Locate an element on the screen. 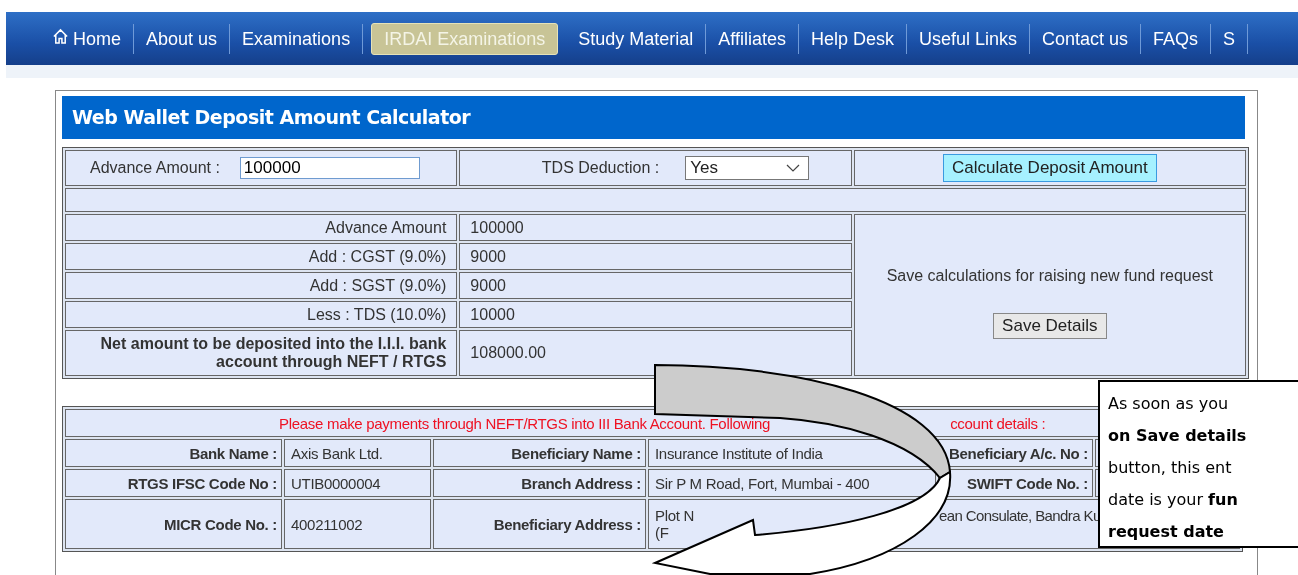  nav-link: Examinations is located at coordinates (297, 38).